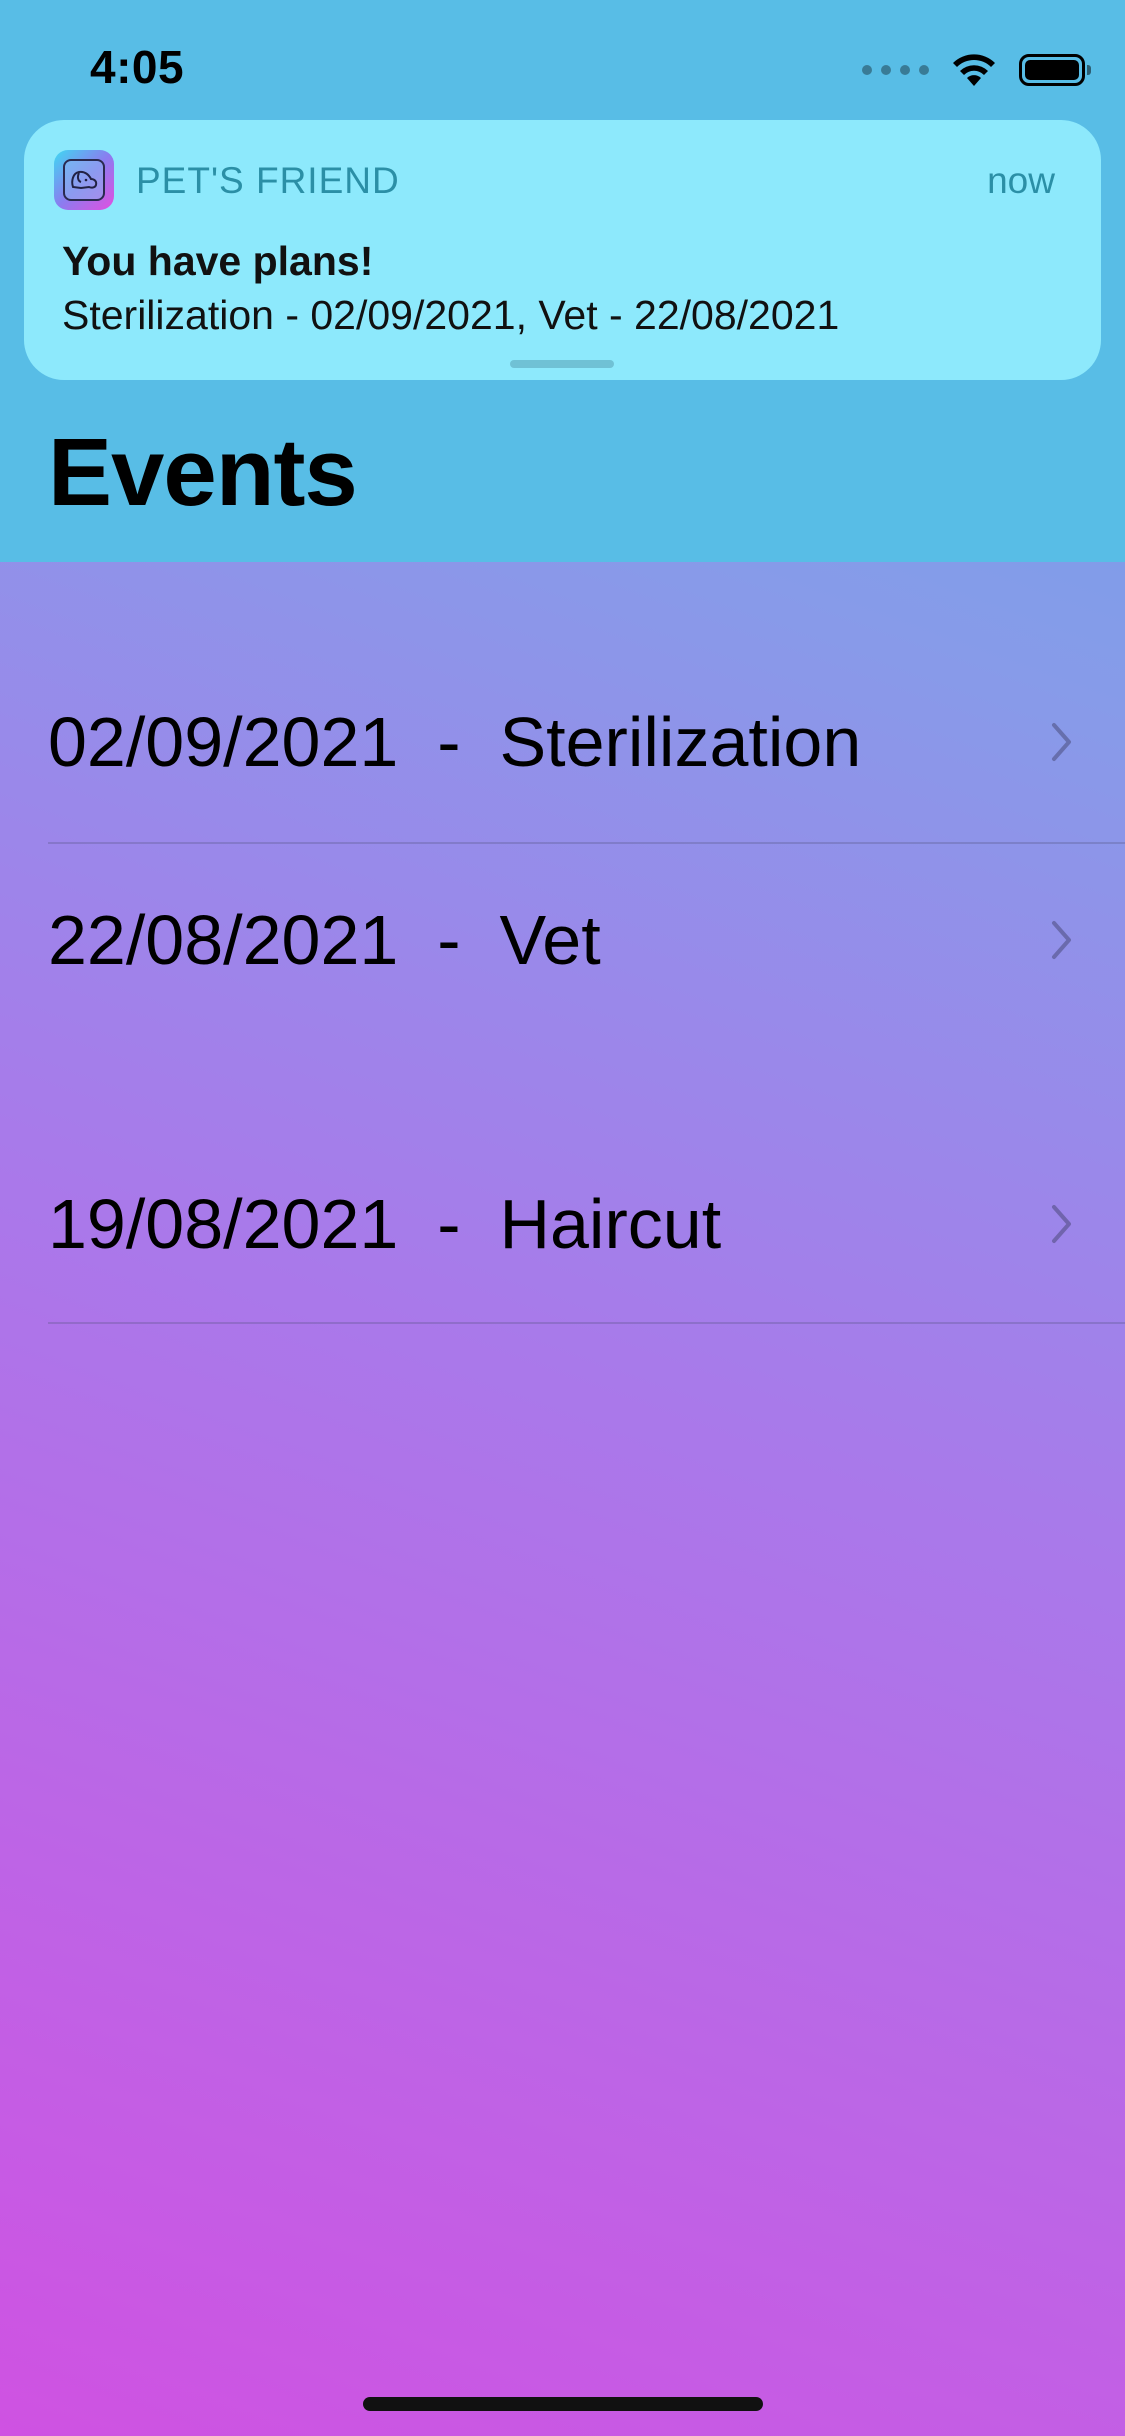 This screenshot has height=2436, width=1125. I want to click on notification-app-name: PET'S FRIEND, so click(268, 180).